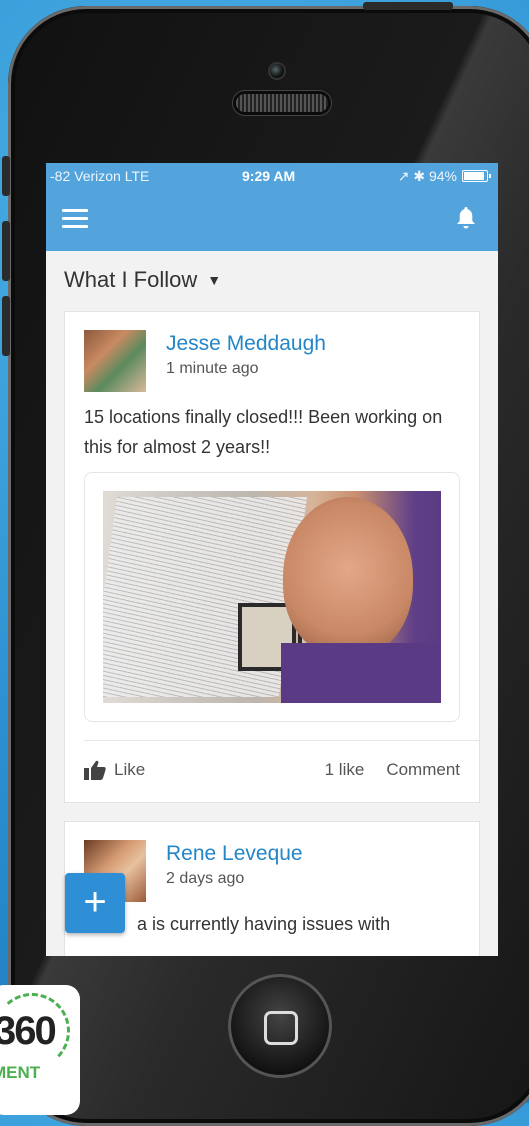  I want to click on like-button: Like, so click(129, 770).